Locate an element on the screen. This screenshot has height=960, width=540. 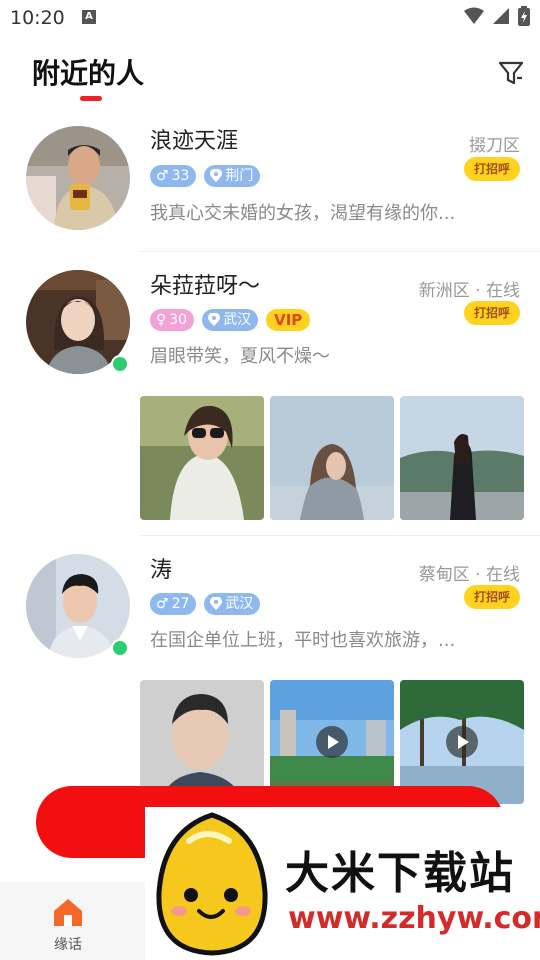
wifi-icon is located at coordinates (474, 15).